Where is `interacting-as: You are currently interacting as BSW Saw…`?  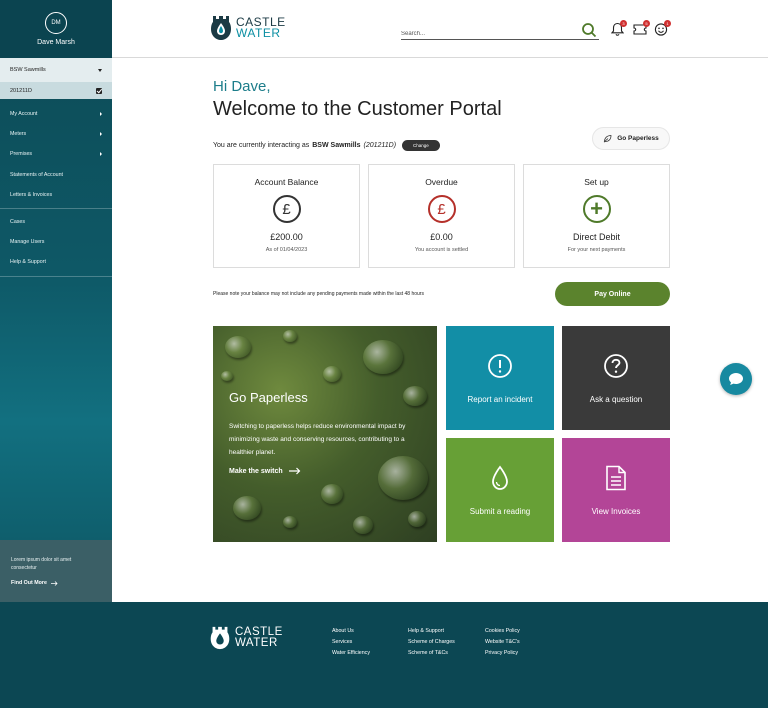
interacting-as: You are currently interacting as BSW Saw… is located at coordinates (326, 145).